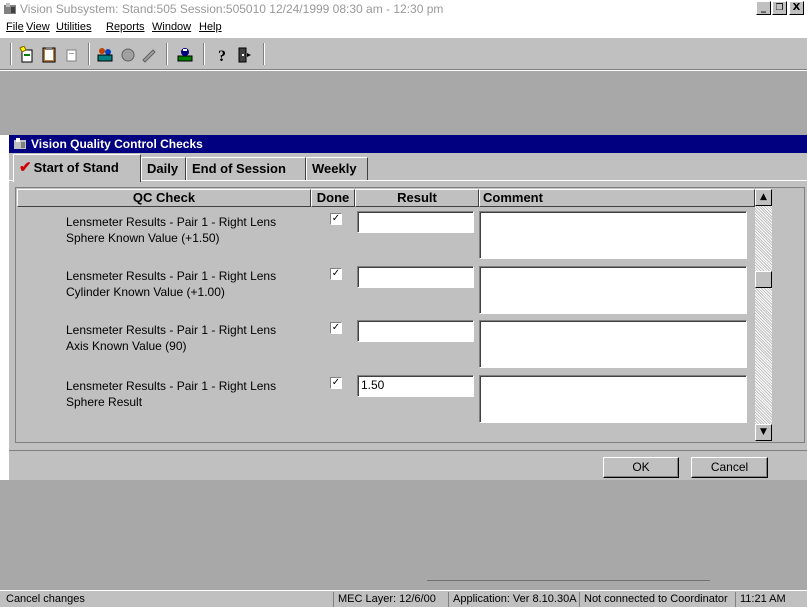  What do you see at coordinates (403, 54) in the screenshot?
I see `toolbar: ?` at bounding box center [403, 54].